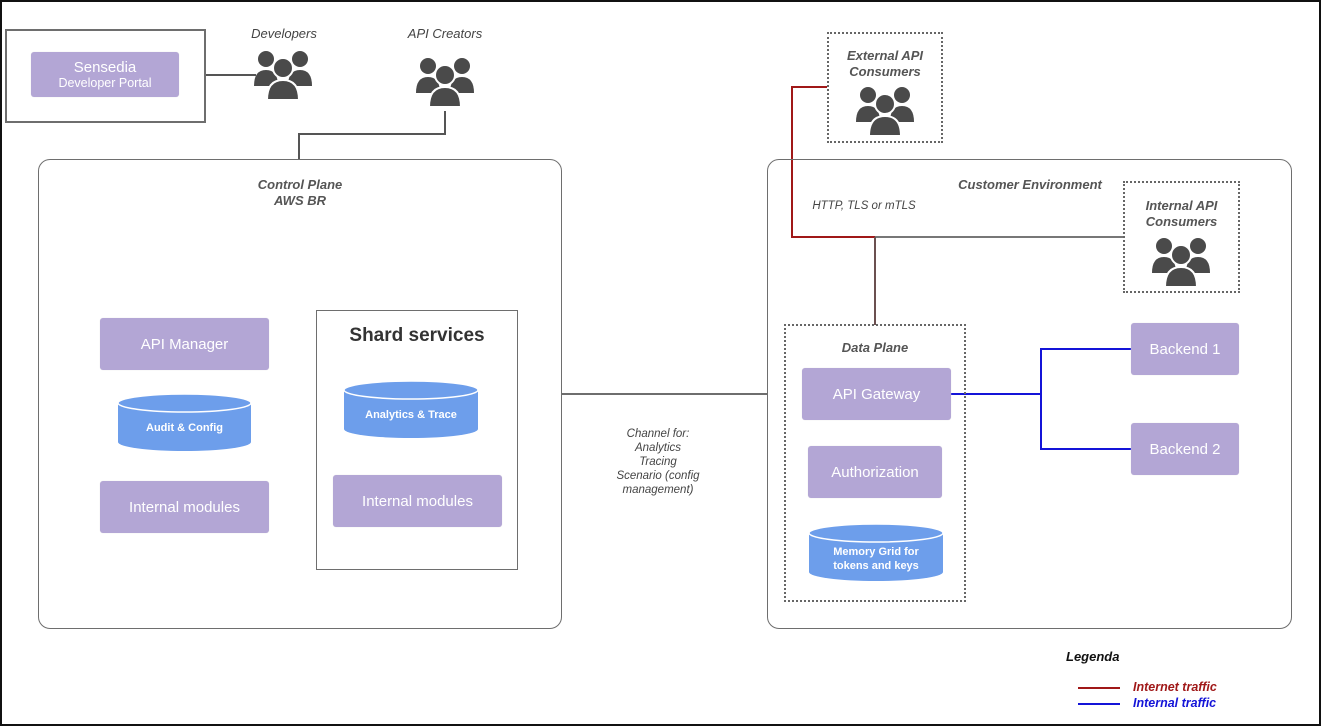  Describe the element at coordinates (1185, 449) in the screenshot. I see `backend-2-node: Backend 2` at that location.